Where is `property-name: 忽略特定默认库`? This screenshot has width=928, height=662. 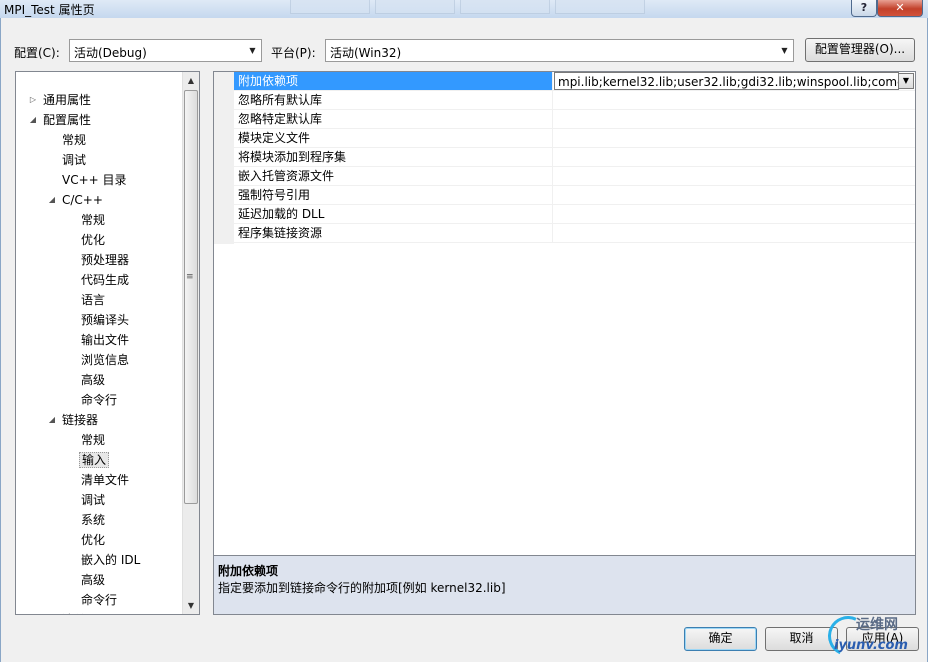 property-name: 忽略特定默认库 is located at coordinates (393, 119).